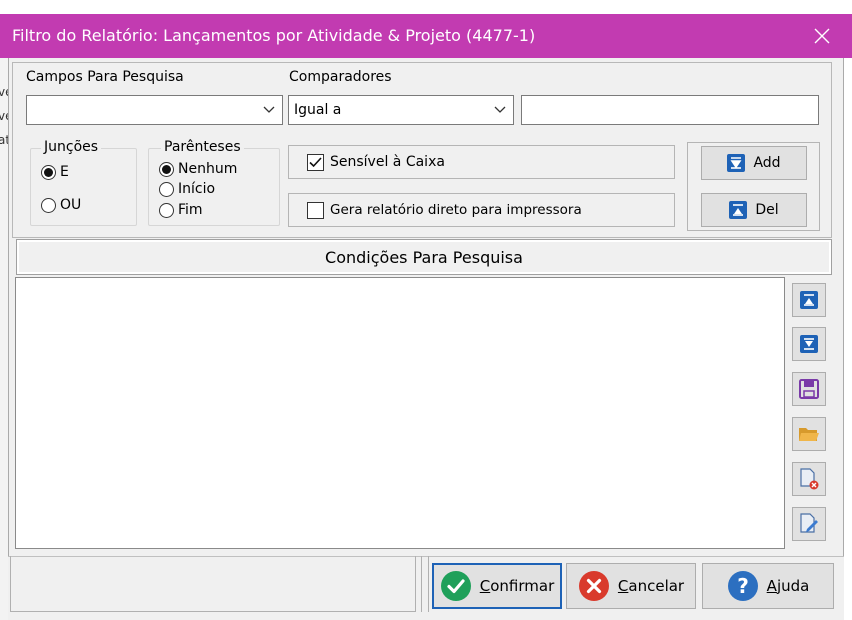 This screenshot has height=620, width=852. I want to click on juncoes-title: Junções, so click(71, 147).